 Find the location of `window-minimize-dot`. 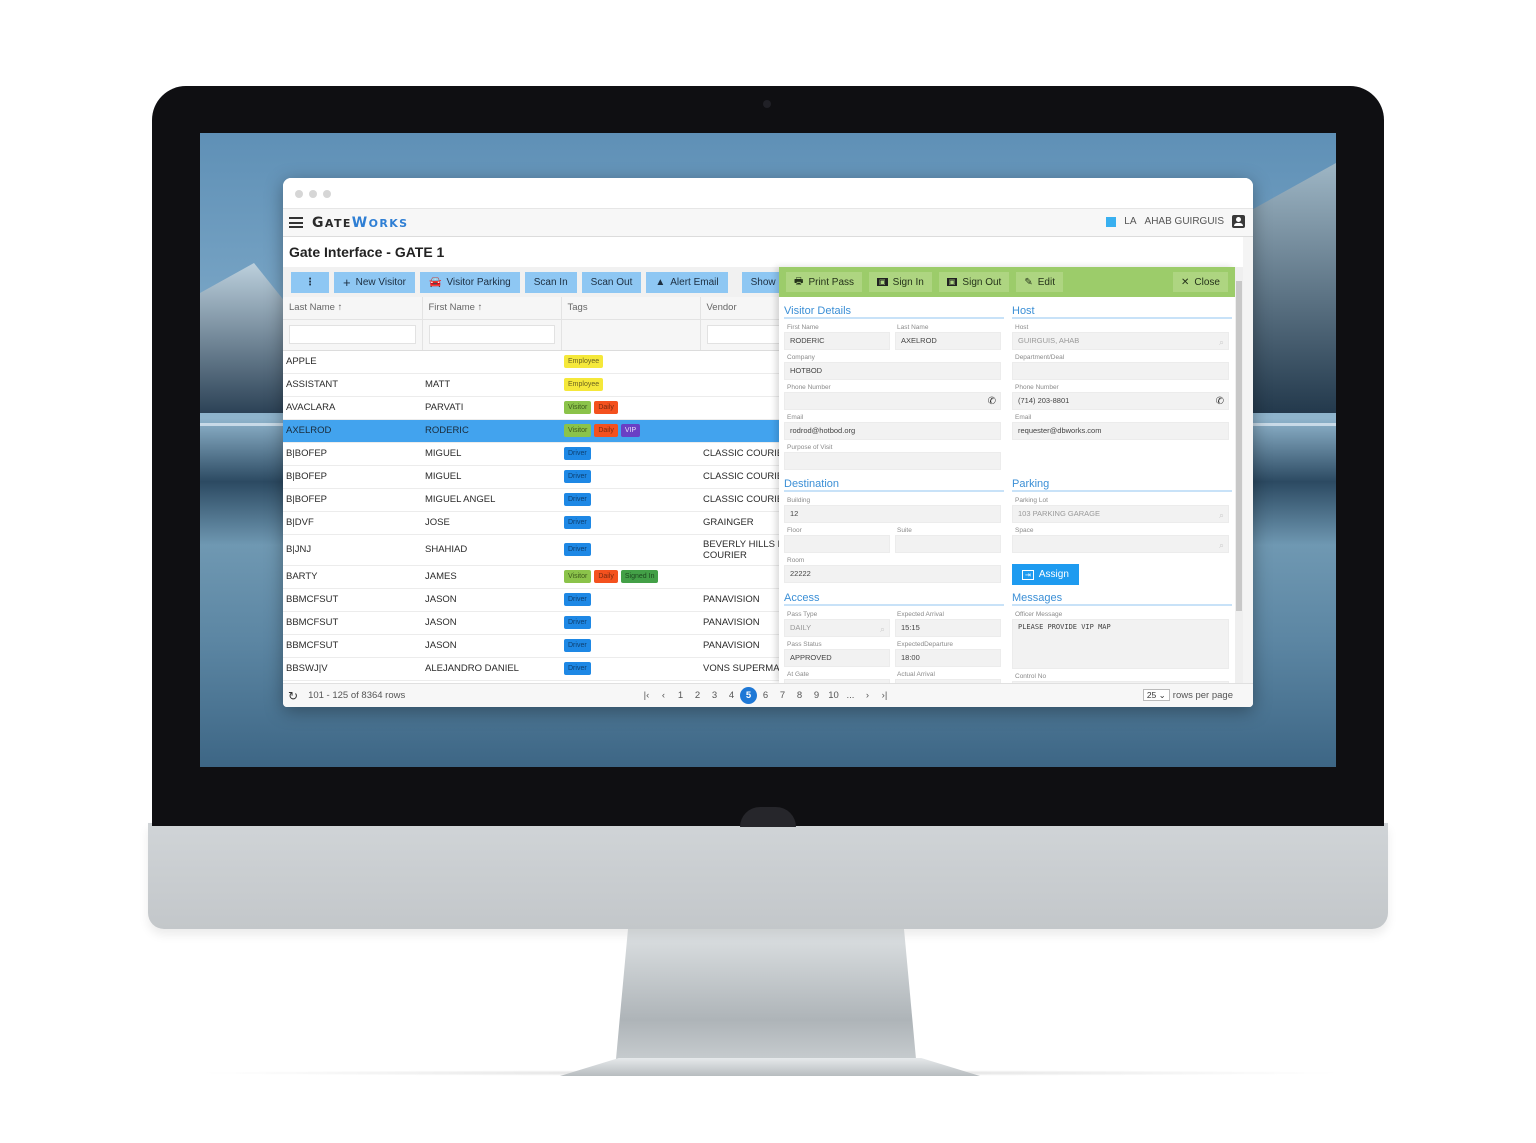

window-minimize-dot is located at coordinates (313, 194).